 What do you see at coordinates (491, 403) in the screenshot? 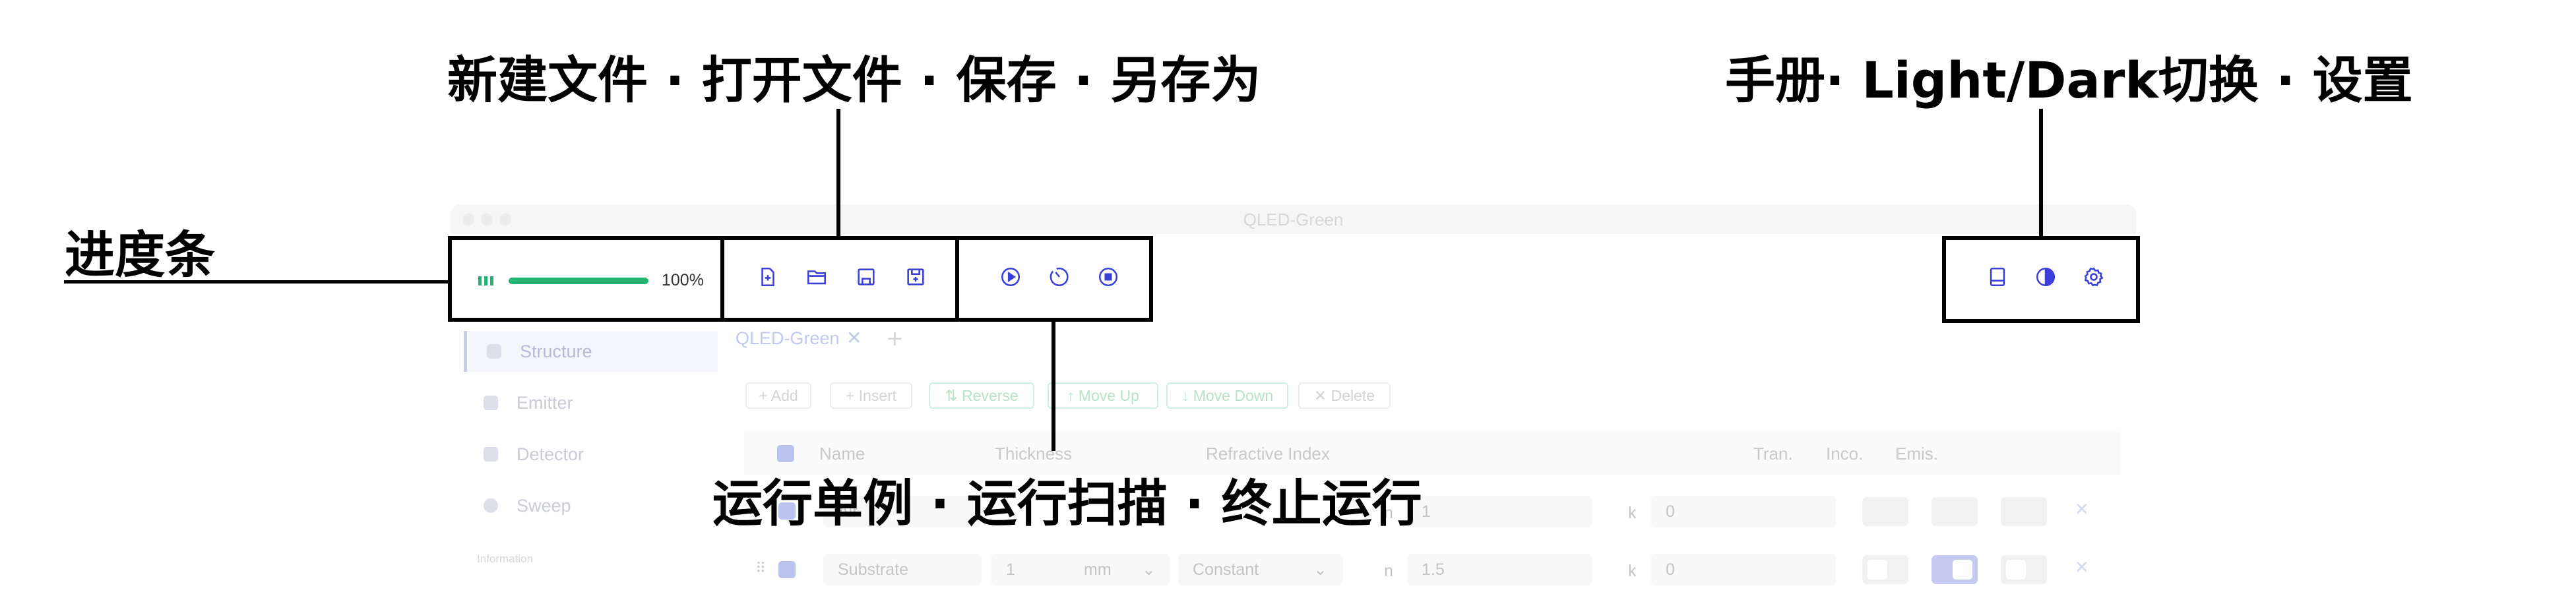
I see `sparkle-icon` at bounding box center [491, 403].